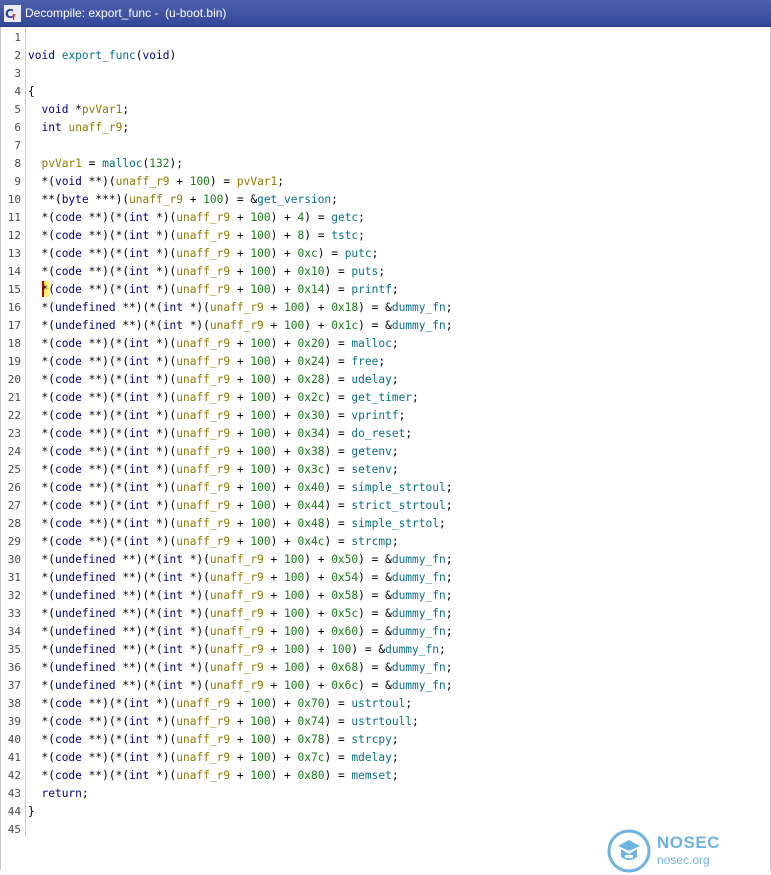 This screenshot has height=875, width=771. What do you see at coordinates (385, 92) in the screenshot?
I see `code-line: 4{` at bounding box center [385, 92].